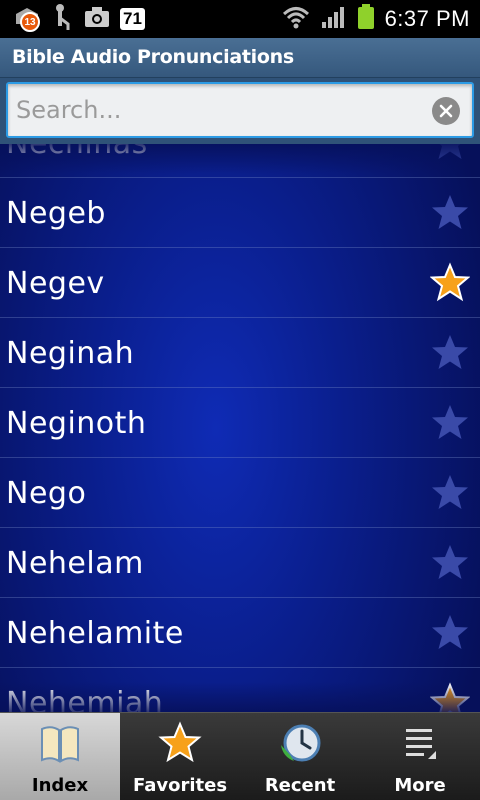 The image size is (480, 800). Describe the element at coordinates (63, 19) in the screenshot. I see `usb-icon` at that location.